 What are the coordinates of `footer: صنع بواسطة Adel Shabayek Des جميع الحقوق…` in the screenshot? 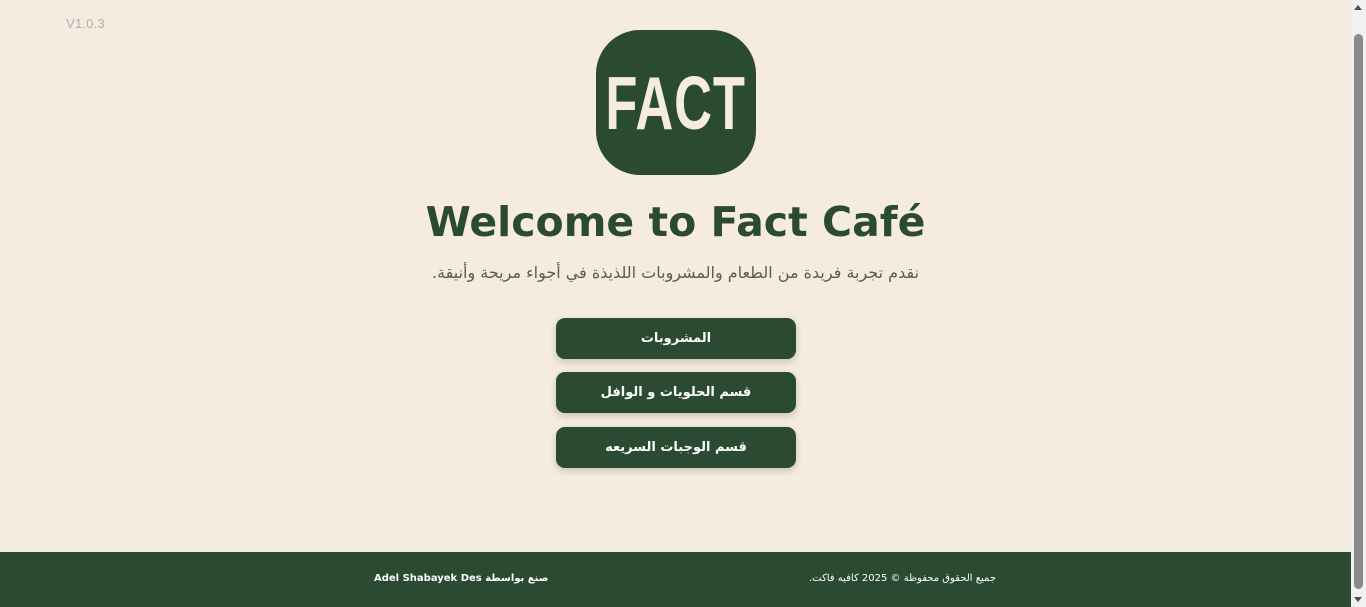 It's located at (675, 579).